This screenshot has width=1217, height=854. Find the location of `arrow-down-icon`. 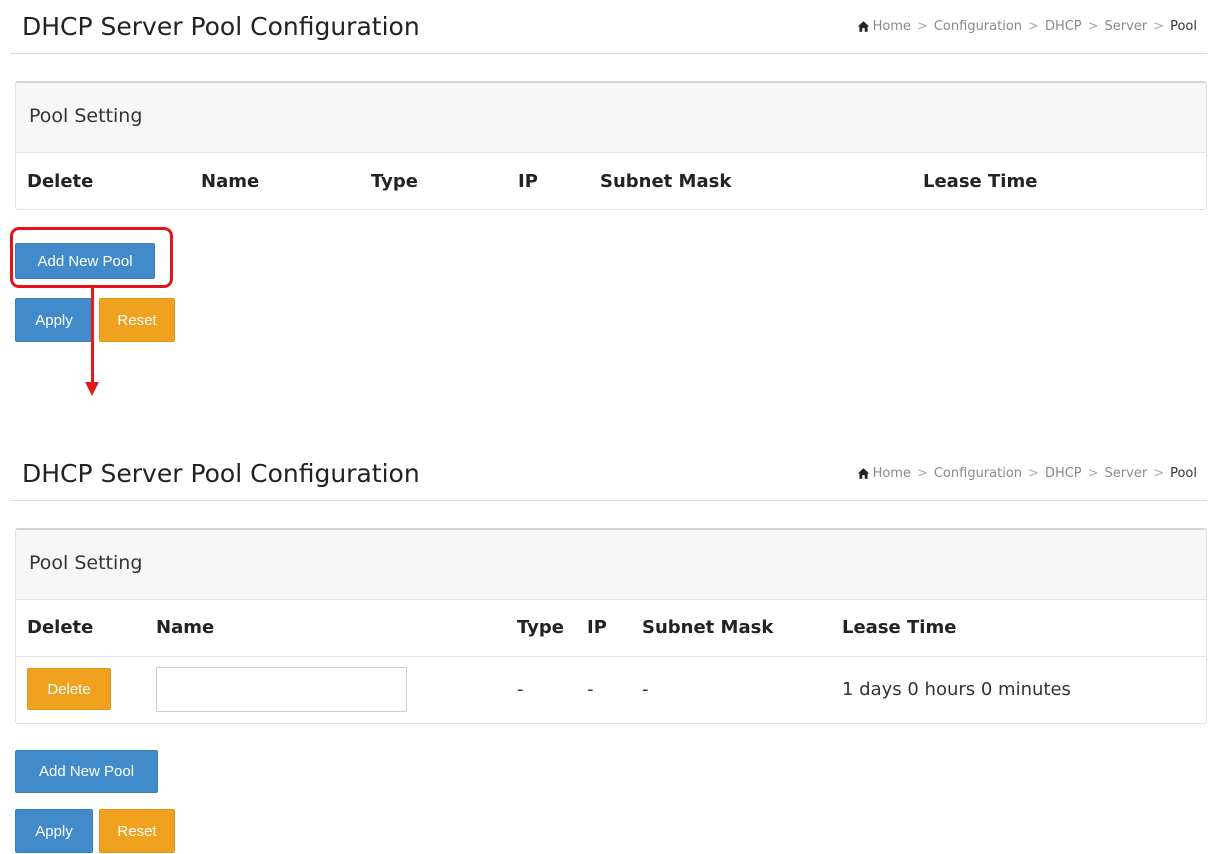

arrow-down-icon is located at coordinates (92, 389).